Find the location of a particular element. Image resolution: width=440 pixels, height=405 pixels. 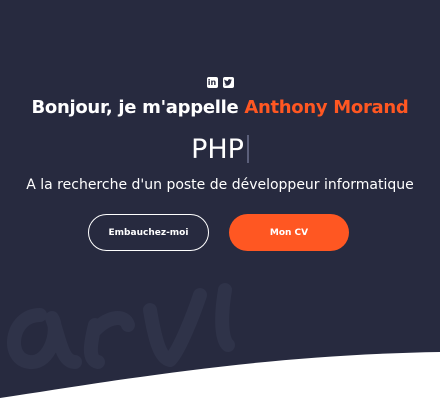

social-links: in is located at coordinates (220, 82).